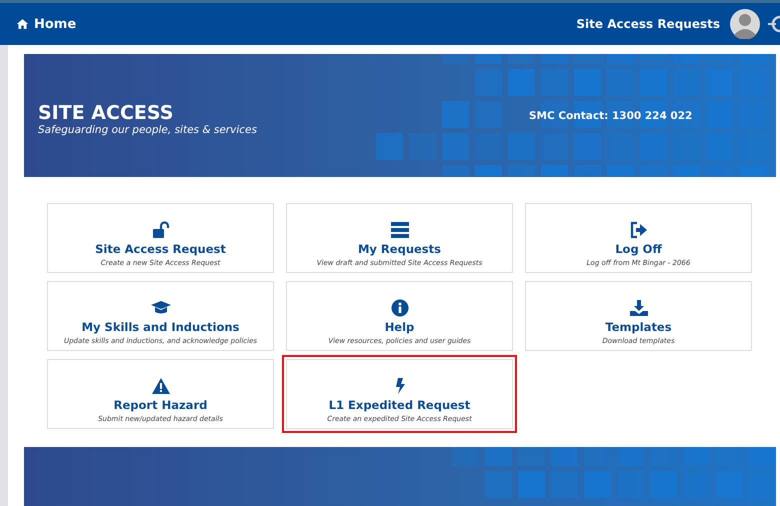 The height and width of the screenshot is (506, 780). I want to click on app-title: Site Access Requests, so click(648, 24).